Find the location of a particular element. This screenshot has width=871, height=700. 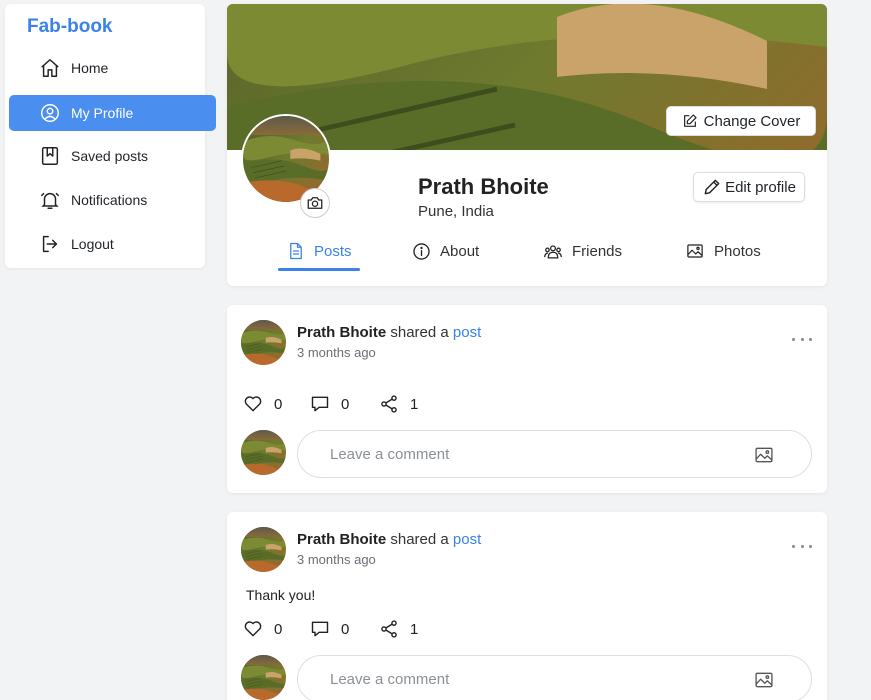

sidebar-item-my-profile: My Profile is located at coordinates (112, 113).